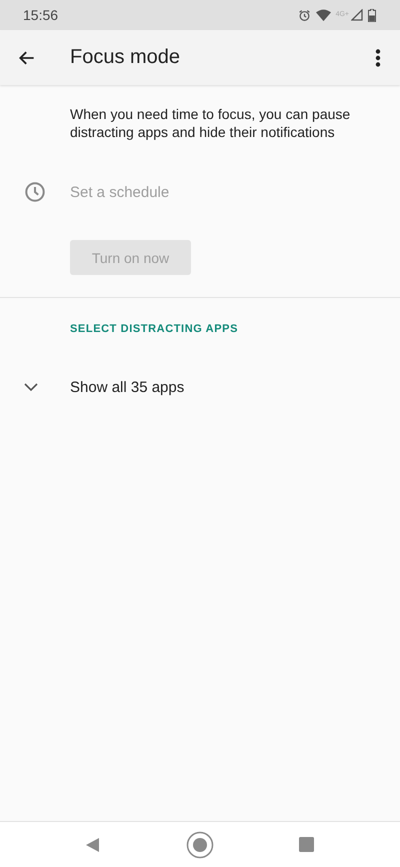  Describe the element at coordinates (200, 844) in the screenshot. I see `home-icon` at that location.